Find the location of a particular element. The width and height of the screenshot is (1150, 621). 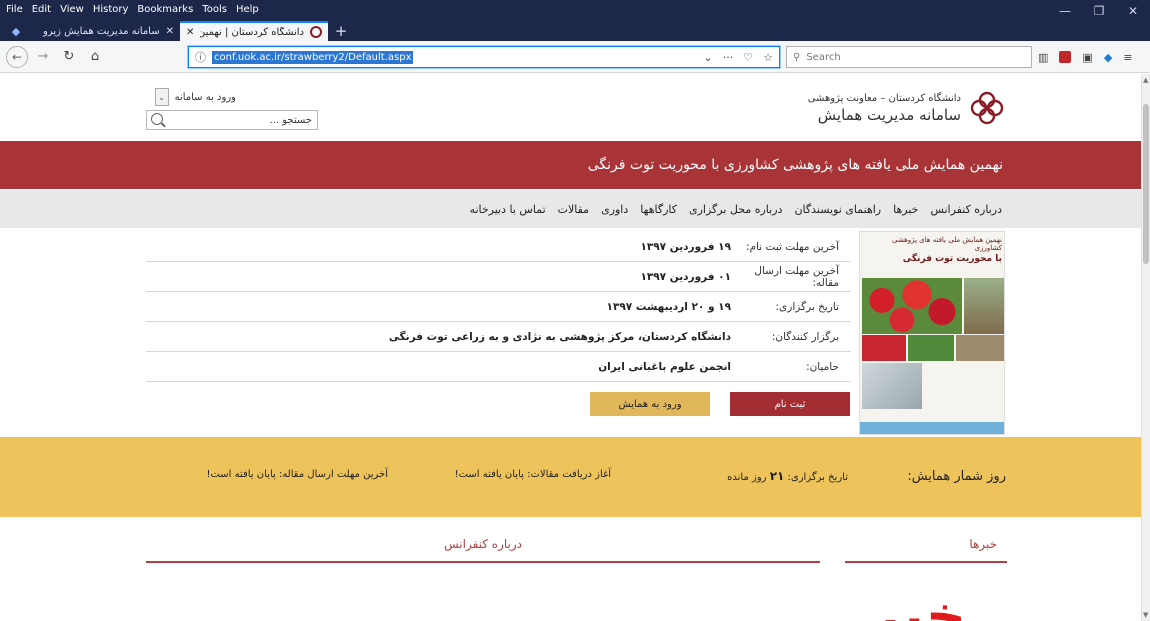

menu-bookmarks: Bookmarks is located at coordinates (165, 9).